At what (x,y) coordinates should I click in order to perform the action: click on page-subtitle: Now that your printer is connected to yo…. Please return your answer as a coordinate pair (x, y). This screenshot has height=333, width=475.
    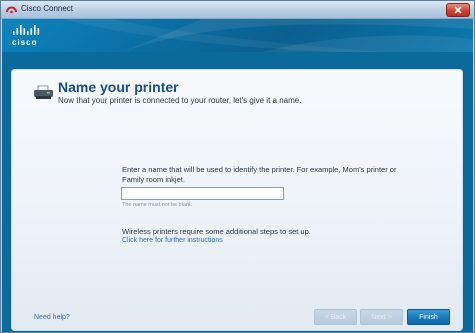
    Looking at the image, I should click on (180, 100).